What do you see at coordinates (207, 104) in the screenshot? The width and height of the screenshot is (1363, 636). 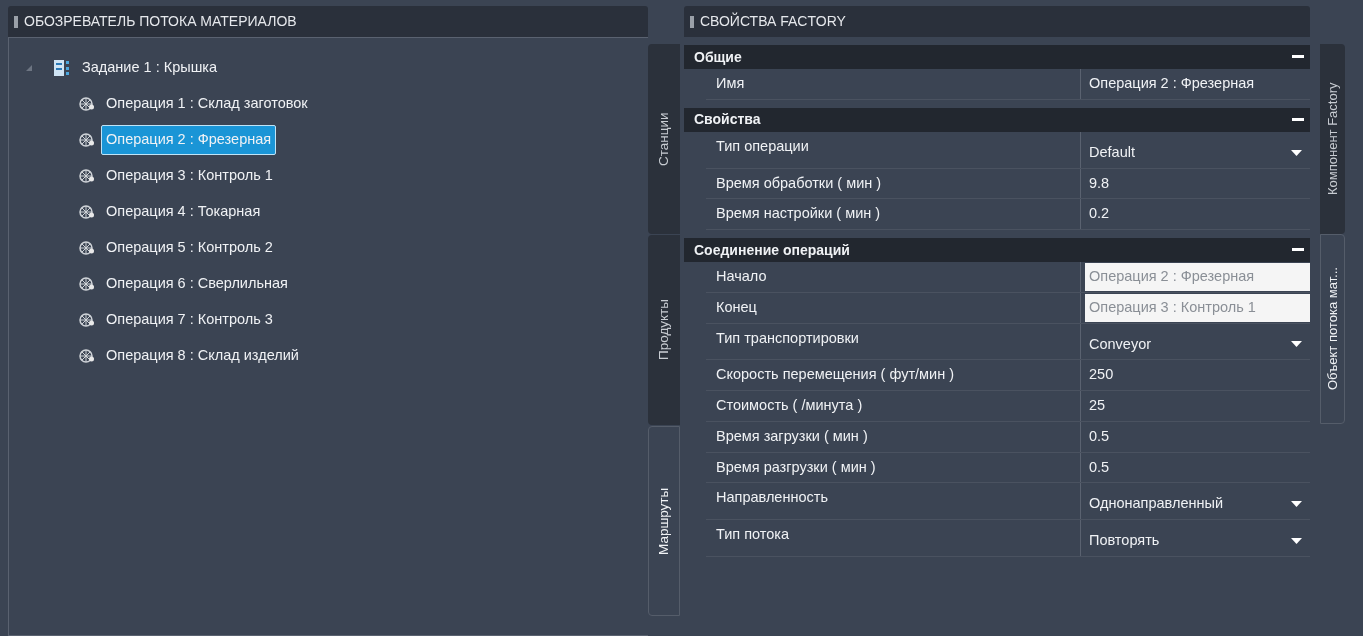 I see `tree-item: Операция 1 : Склад заготовок` at bounding box center [207, 104].